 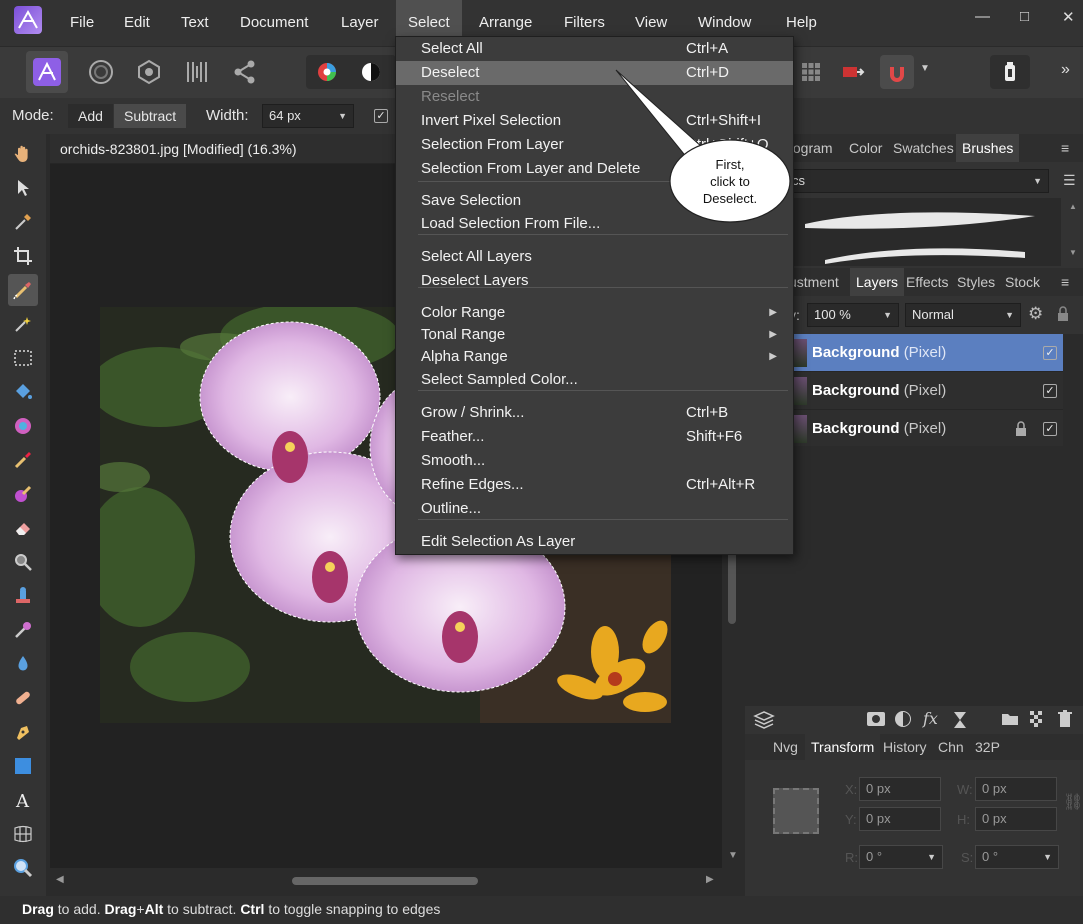 I want to click on dodge-tool-icon, so click(x=23, y=562).